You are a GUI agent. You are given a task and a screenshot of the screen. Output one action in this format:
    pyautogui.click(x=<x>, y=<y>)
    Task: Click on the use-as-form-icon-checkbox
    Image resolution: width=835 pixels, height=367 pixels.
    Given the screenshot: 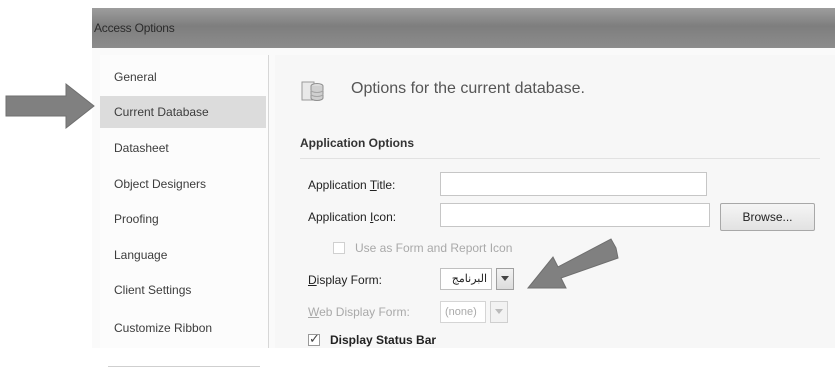 What is the action you would take?
    pyautogui.click(x=339, y=248)
    